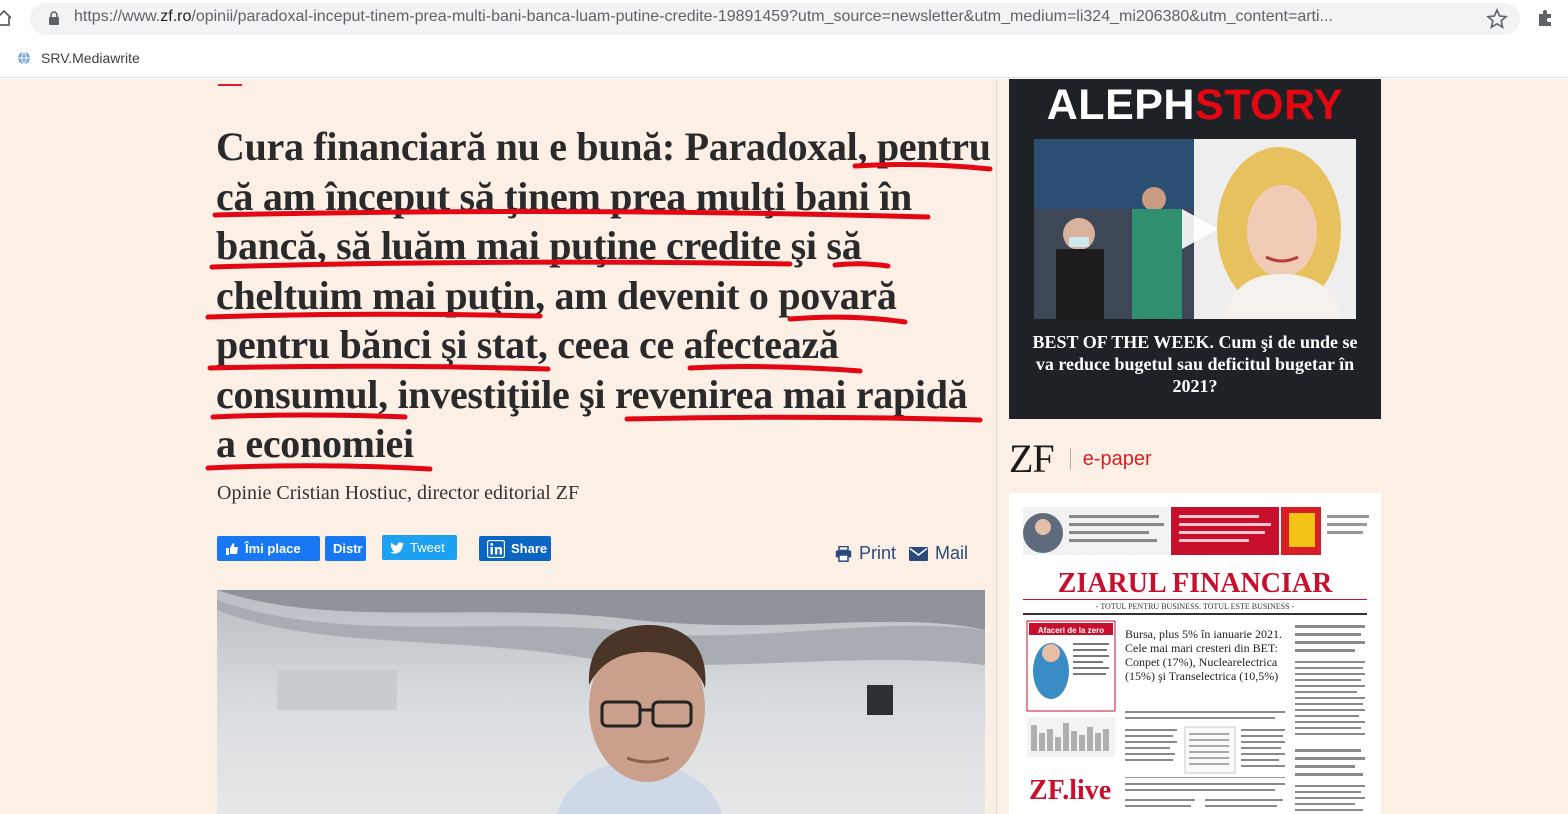  I want to click on linkedin-share-label: Share, so click(529, 548).